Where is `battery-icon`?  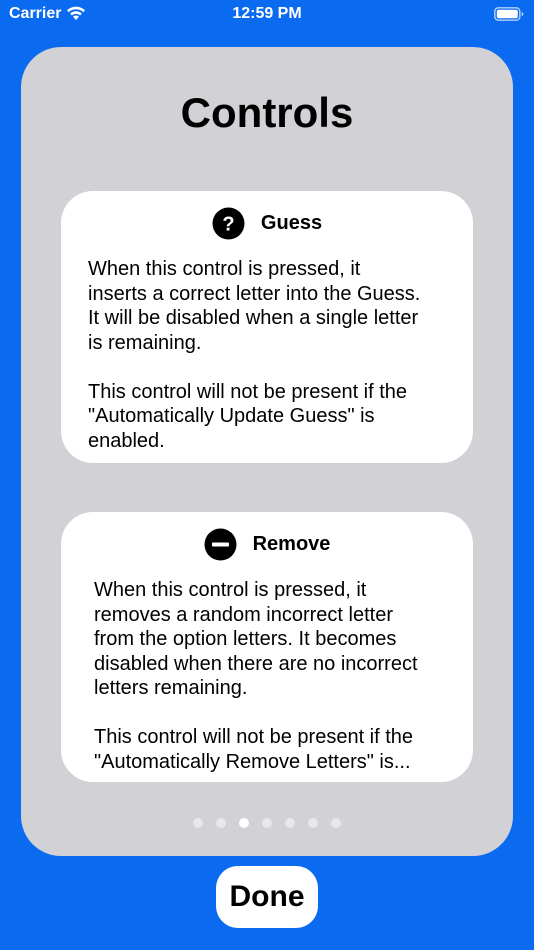 battery-icon is located at coordinates (509, 14).